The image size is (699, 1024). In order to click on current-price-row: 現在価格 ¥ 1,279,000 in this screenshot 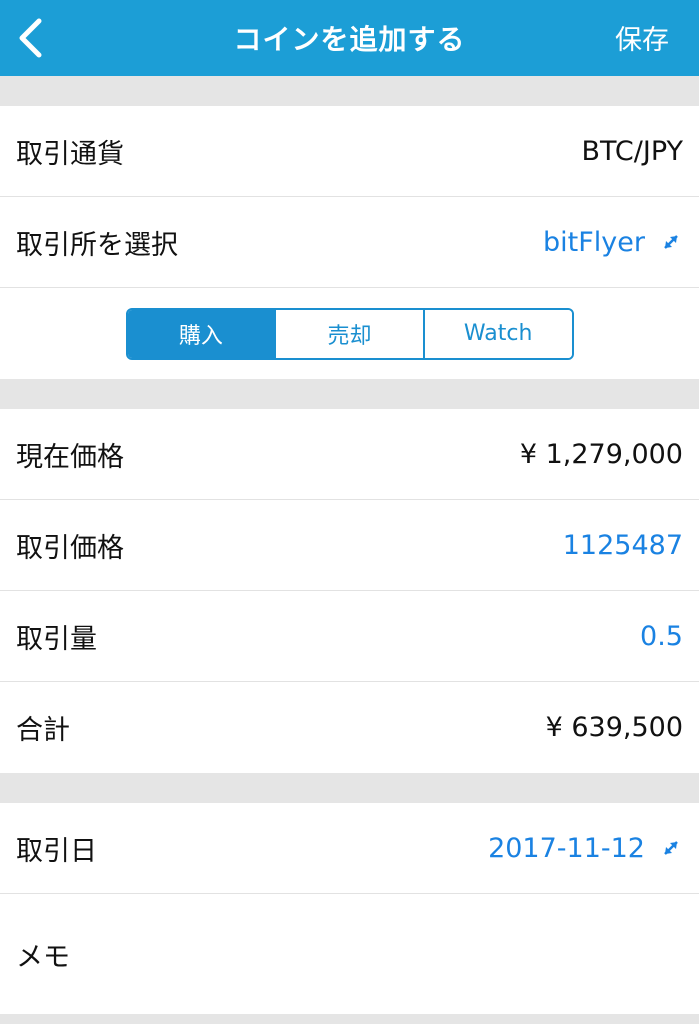, I will do `click(349, 454)`.